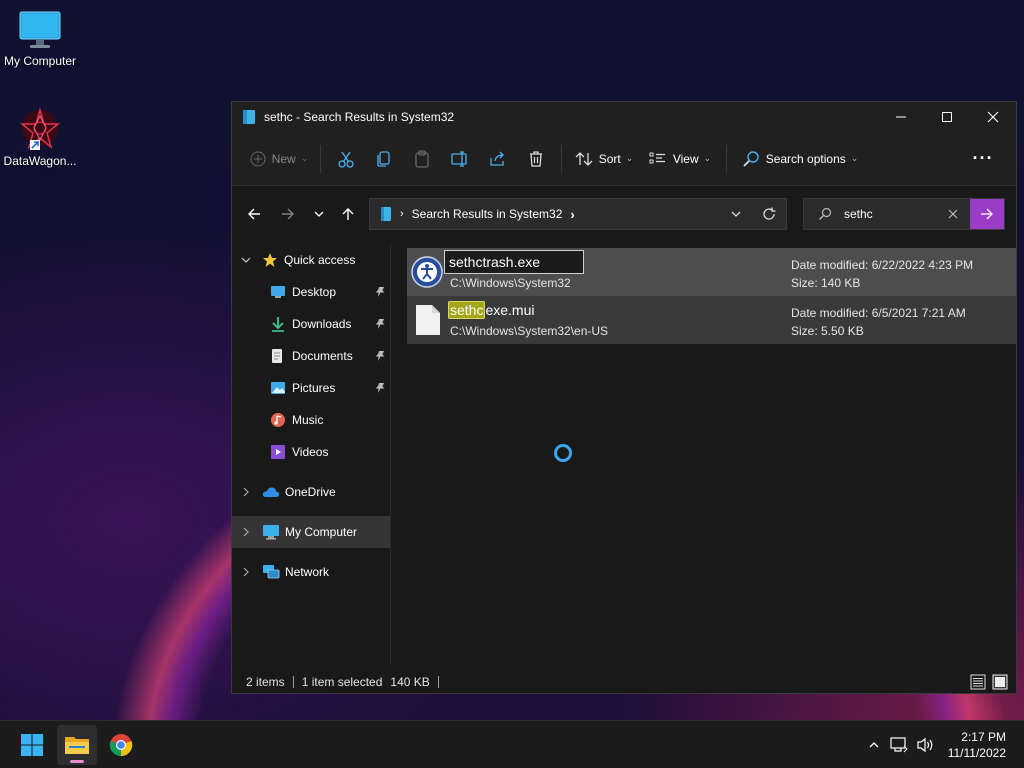 Image resolution: width=1024 pixels, height=768 pixels. I want to click on more-options-button: ···, so click(983, 159).